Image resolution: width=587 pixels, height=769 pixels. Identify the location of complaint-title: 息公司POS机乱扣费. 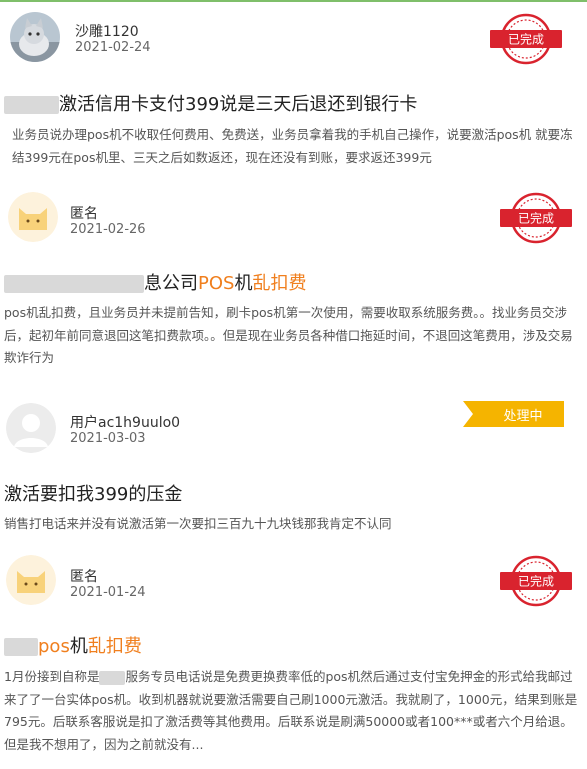
(155, 282).